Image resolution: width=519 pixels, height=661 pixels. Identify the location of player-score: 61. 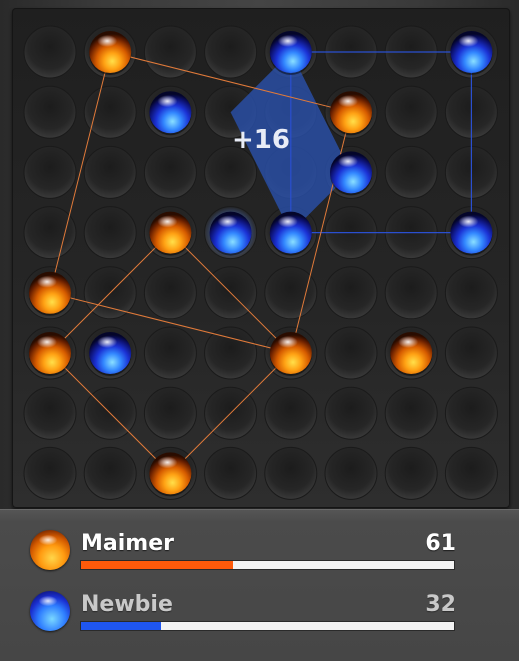
(440, 543).